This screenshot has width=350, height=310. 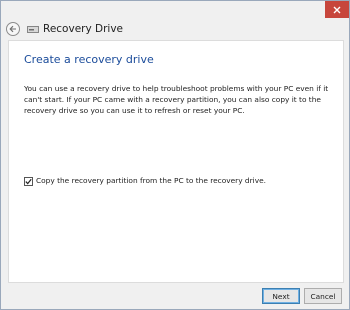 I want to click on next-button: Next, so click(x=281, y=296).